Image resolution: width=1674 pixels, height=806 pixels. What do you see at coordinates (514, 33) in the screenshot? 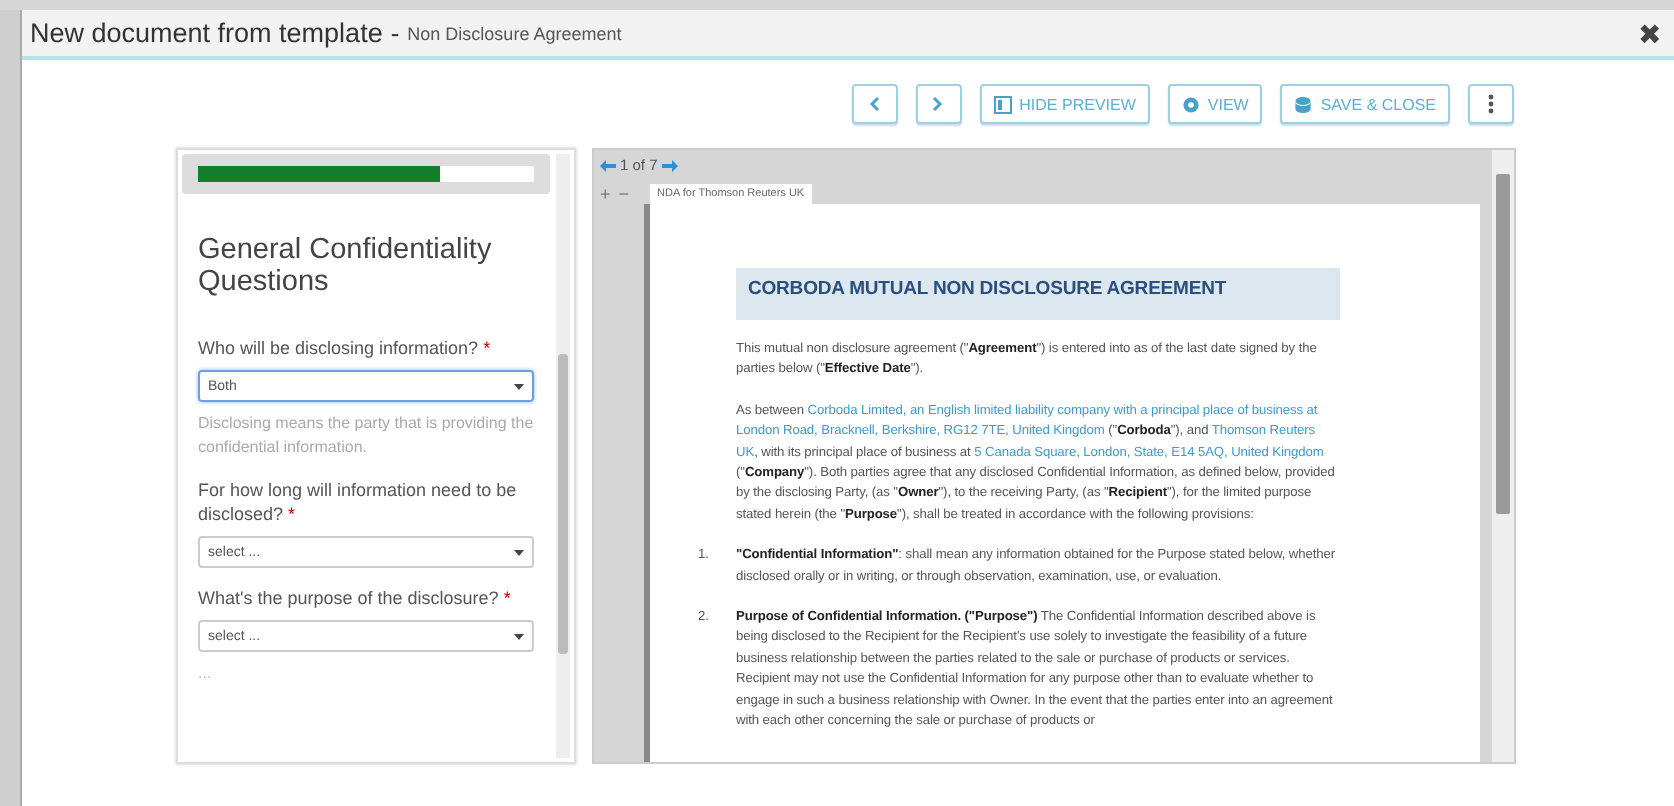
I see `window-subtitle: Non Disclosure Agreement` at bounding box center [514, 33].